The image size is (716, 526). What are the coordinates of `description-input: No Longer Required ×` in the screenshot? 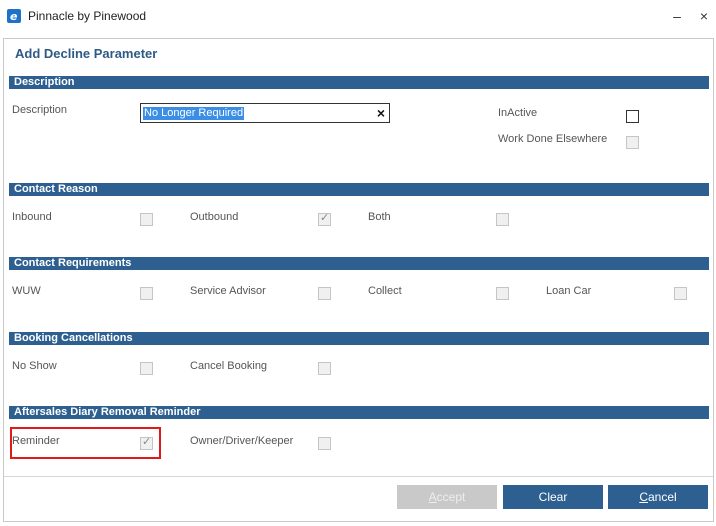 It's located at (265, 113).